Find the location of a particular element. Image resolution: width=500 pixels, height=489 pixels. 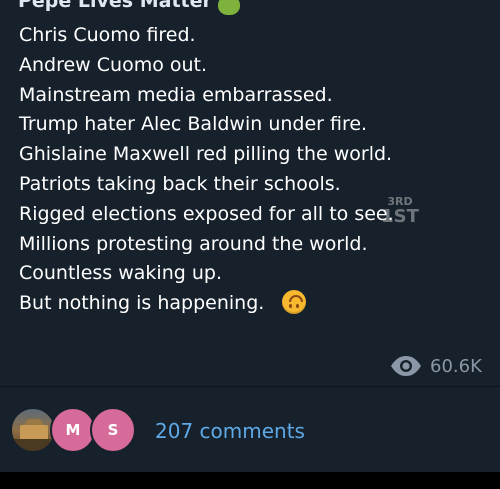

frog-emoji-icon is located at coordinates (228, 7).